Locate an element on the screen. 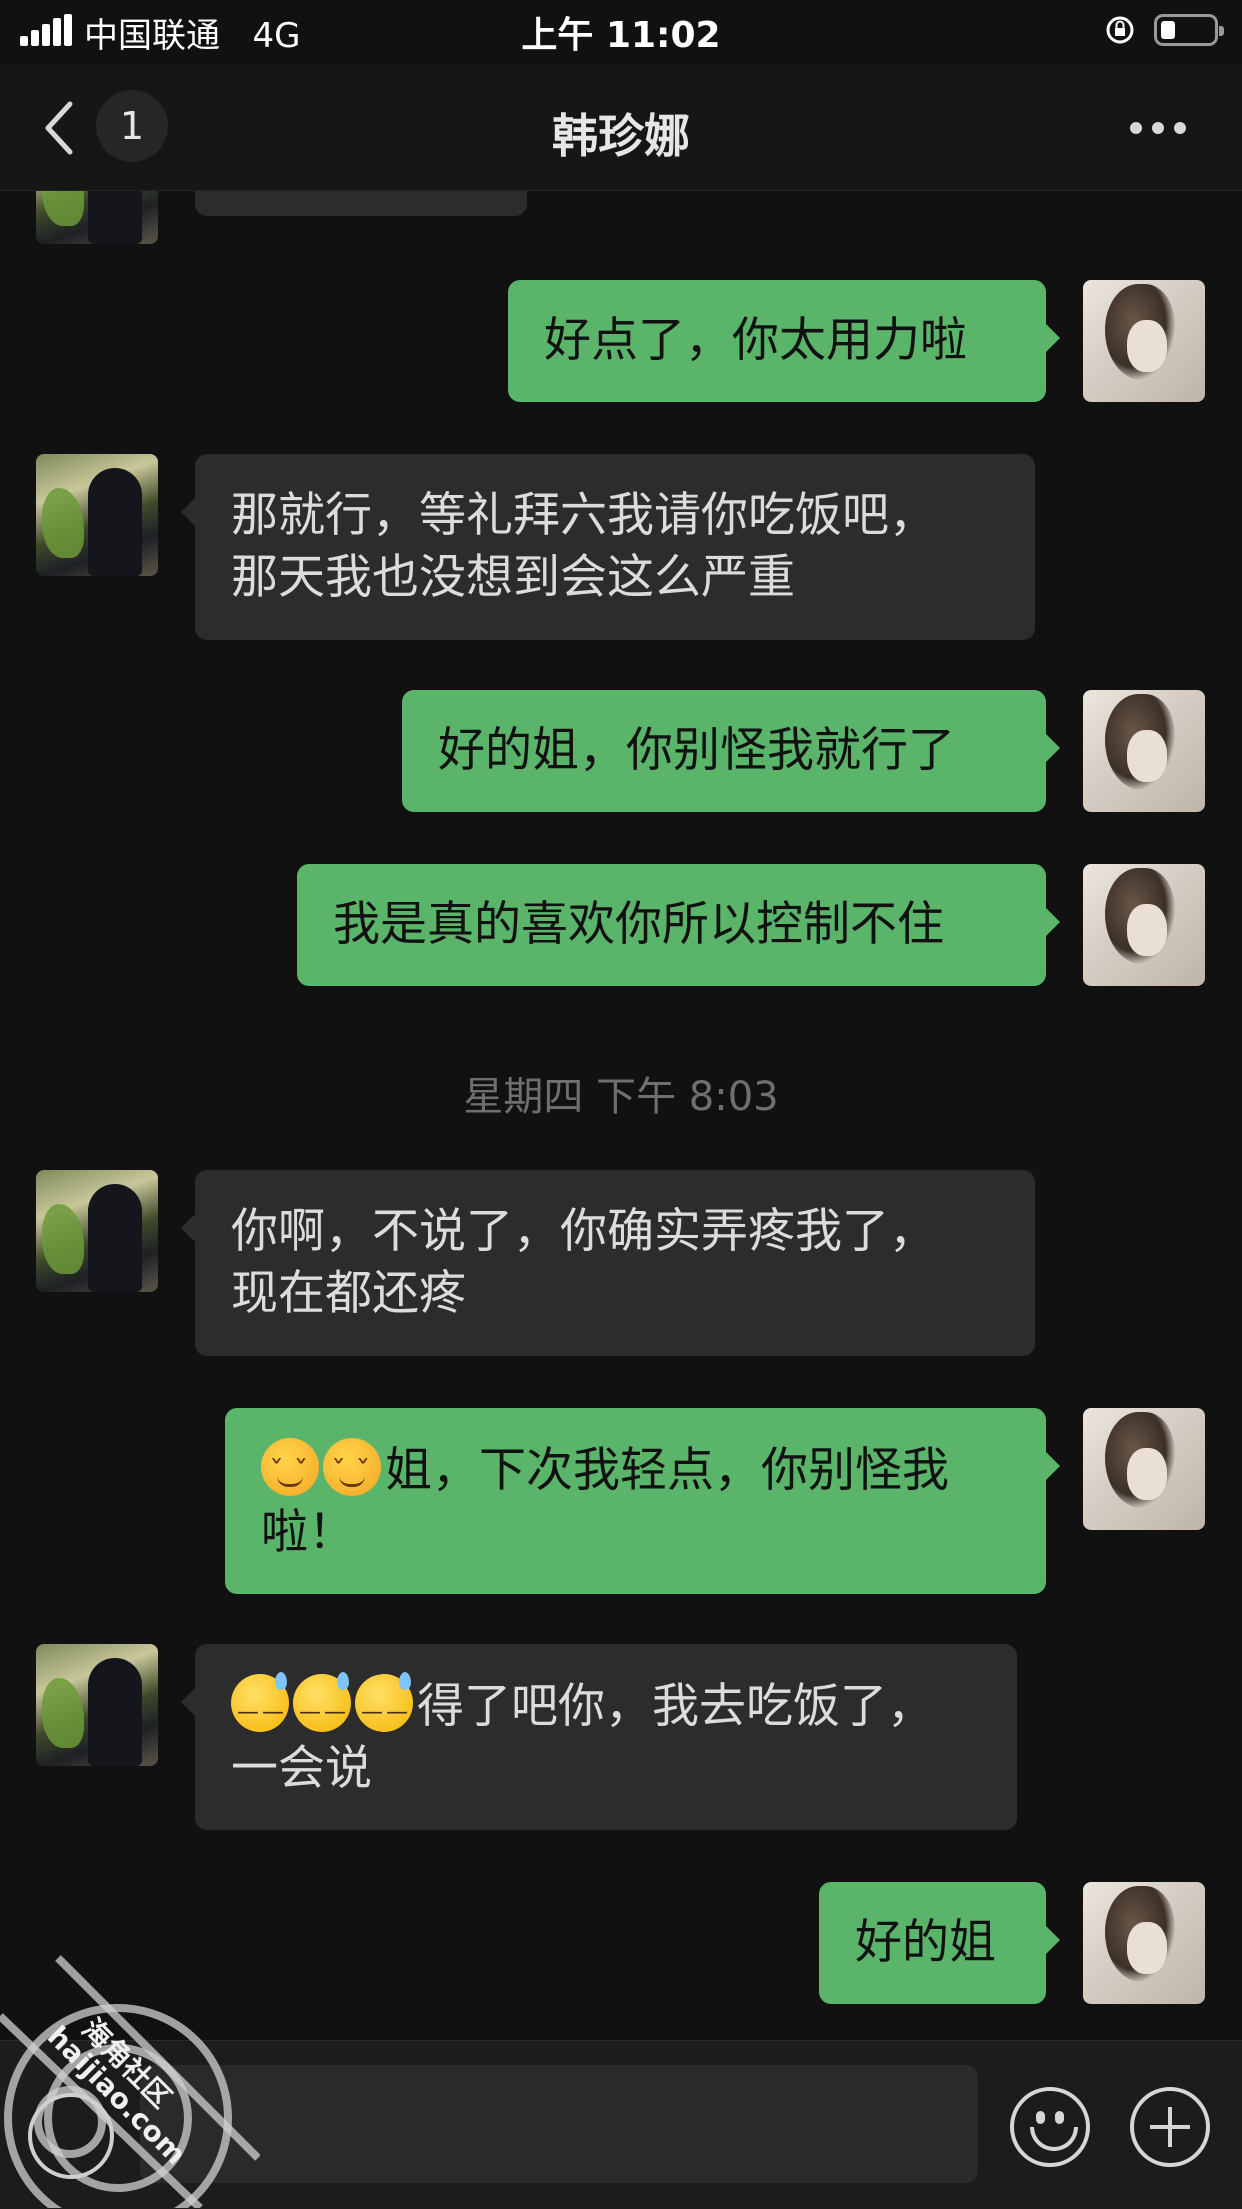 The image size is (1242, 2209). status-time: 上午 11:02 is located at coordinates (621, 35).